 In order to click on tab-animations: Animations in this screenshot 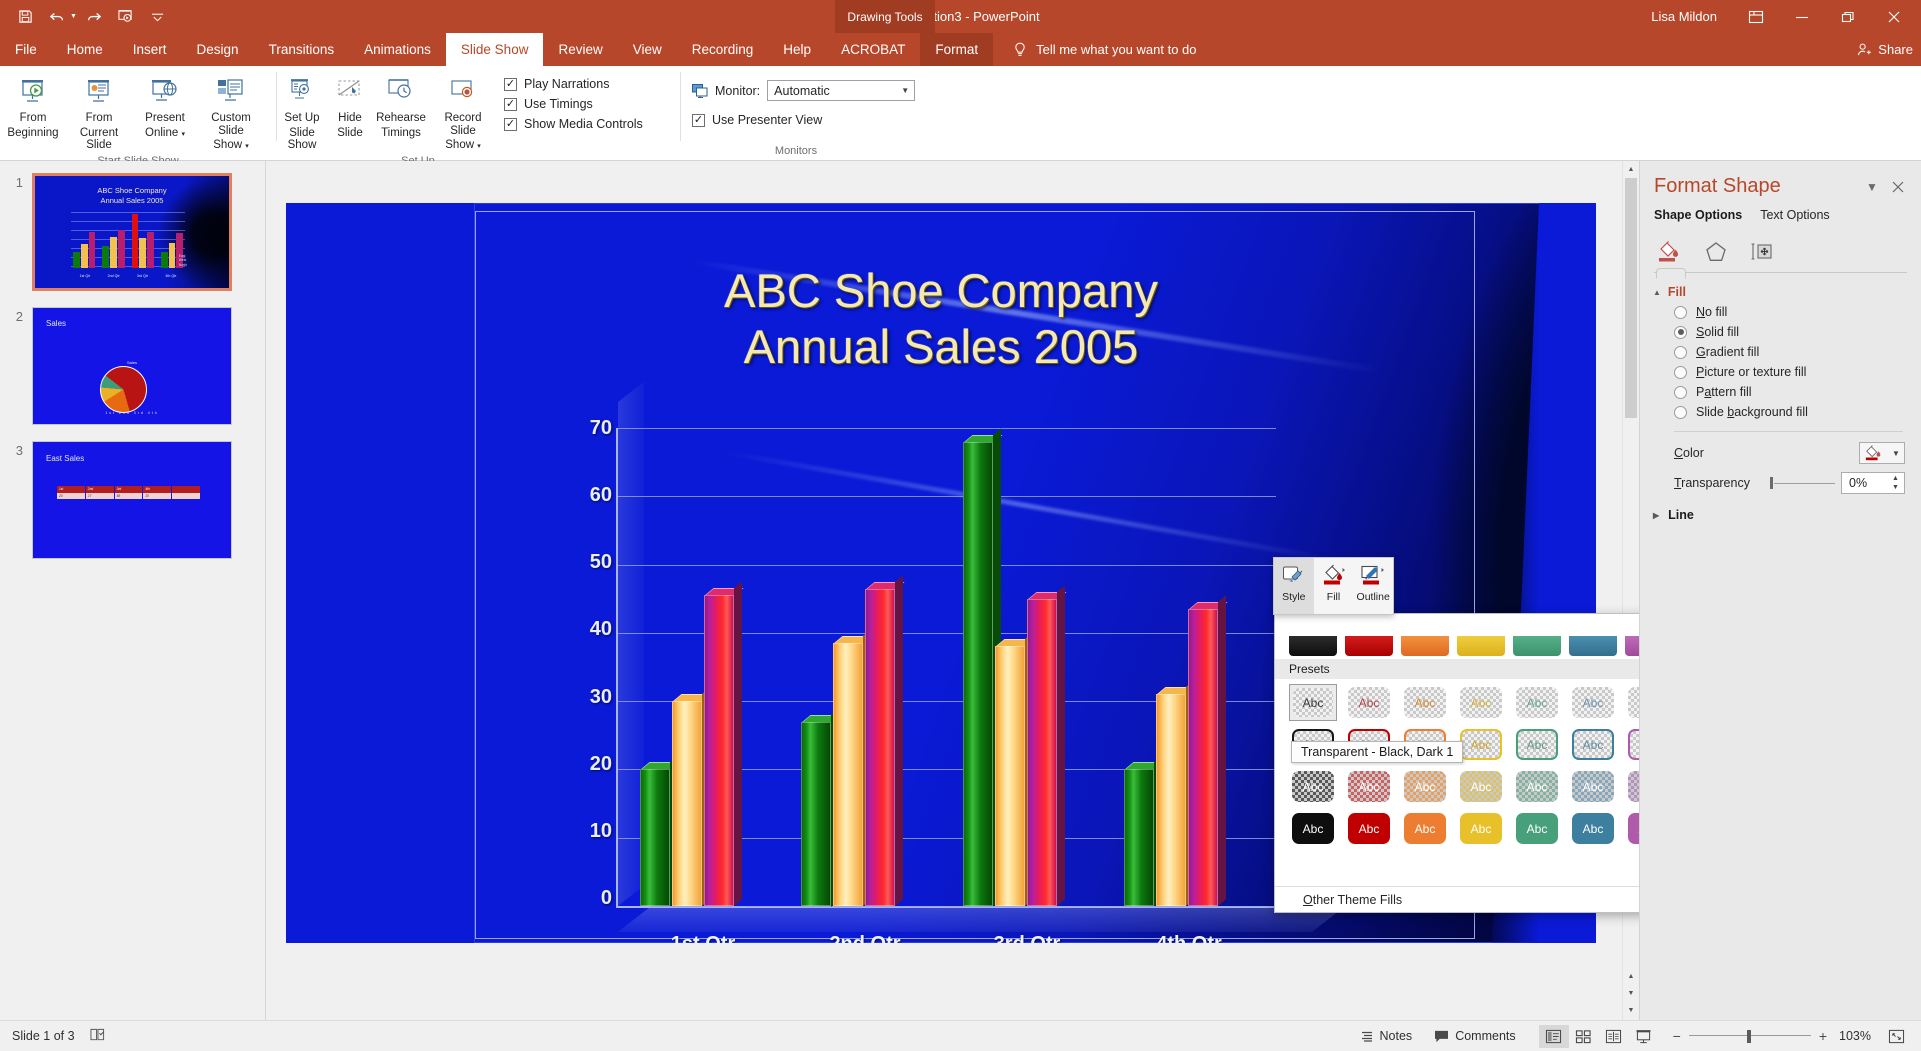, I will do `click(397, 49)`.